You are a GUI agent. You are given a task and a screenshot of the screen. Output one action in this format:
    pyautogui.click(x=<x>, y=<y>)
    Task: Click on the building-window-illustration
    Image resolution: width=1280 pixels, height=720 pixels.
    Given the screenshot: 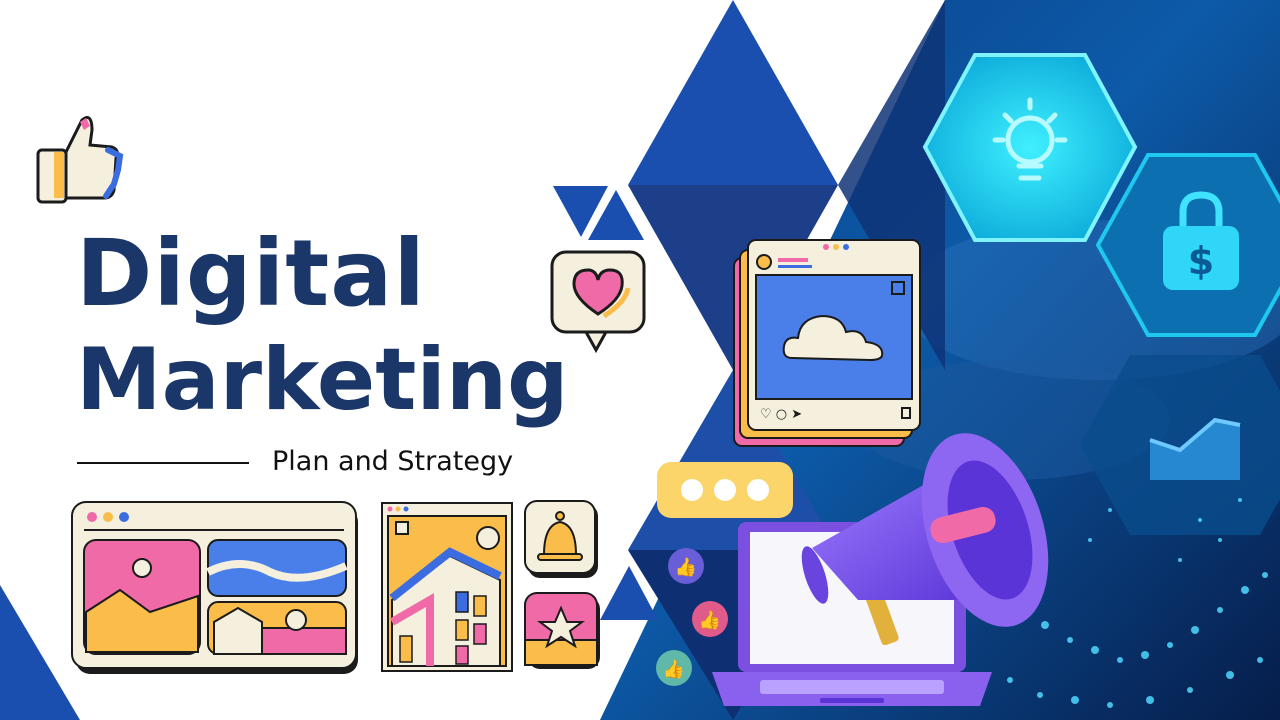 What is the action you would take?
    pyautogui.click(x=447, y=587)
    